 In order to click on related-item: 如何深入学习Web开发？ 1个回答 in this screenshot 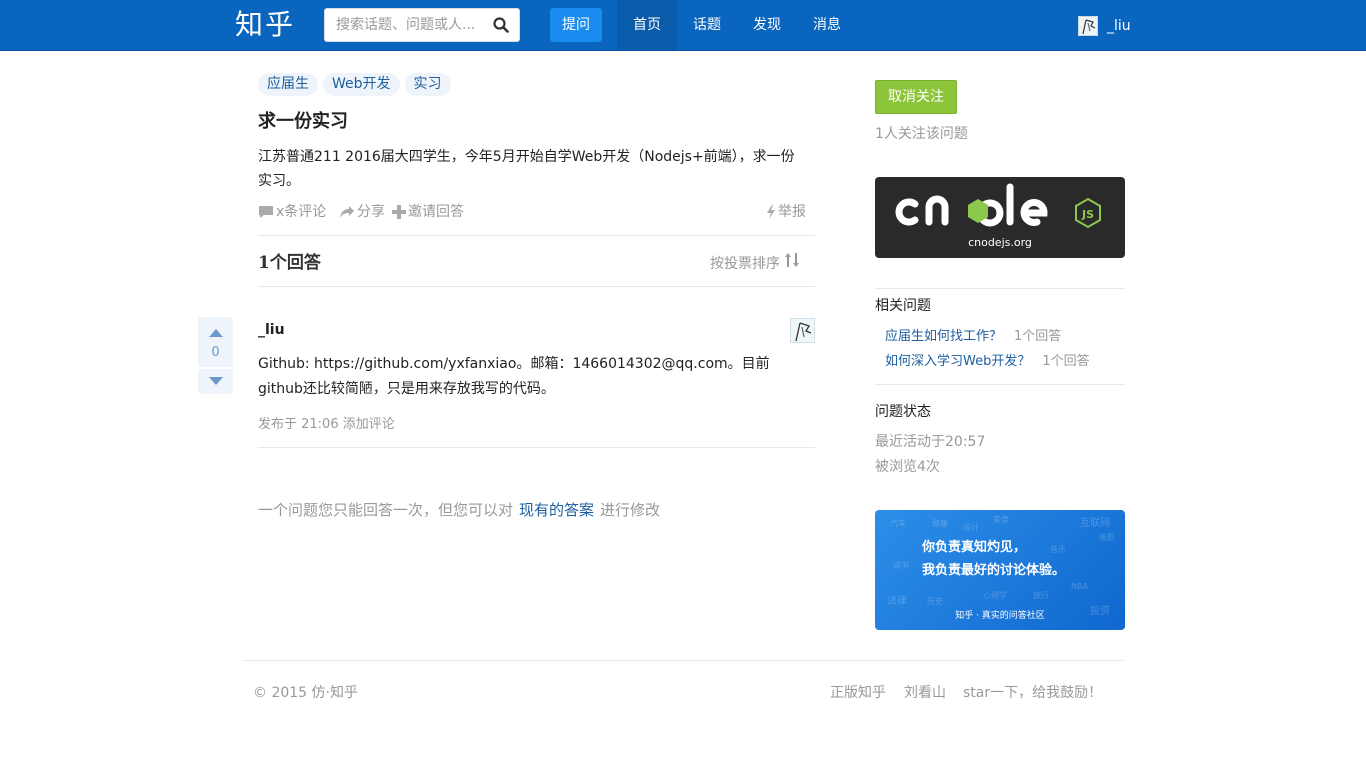, I will do `click(987, 362)`.